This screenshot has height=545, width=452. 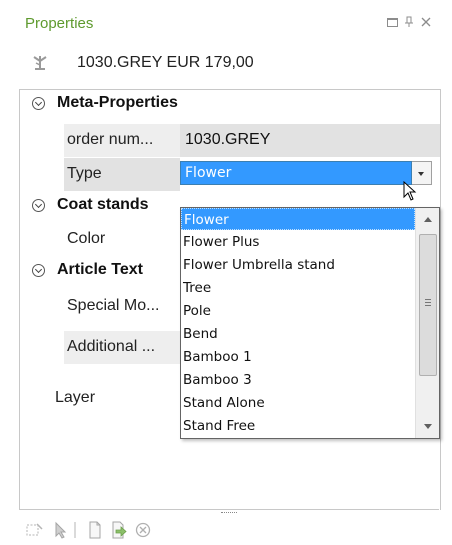 I want to click on dropdown-option: Bamboo 3, so click(x=298, y=380).